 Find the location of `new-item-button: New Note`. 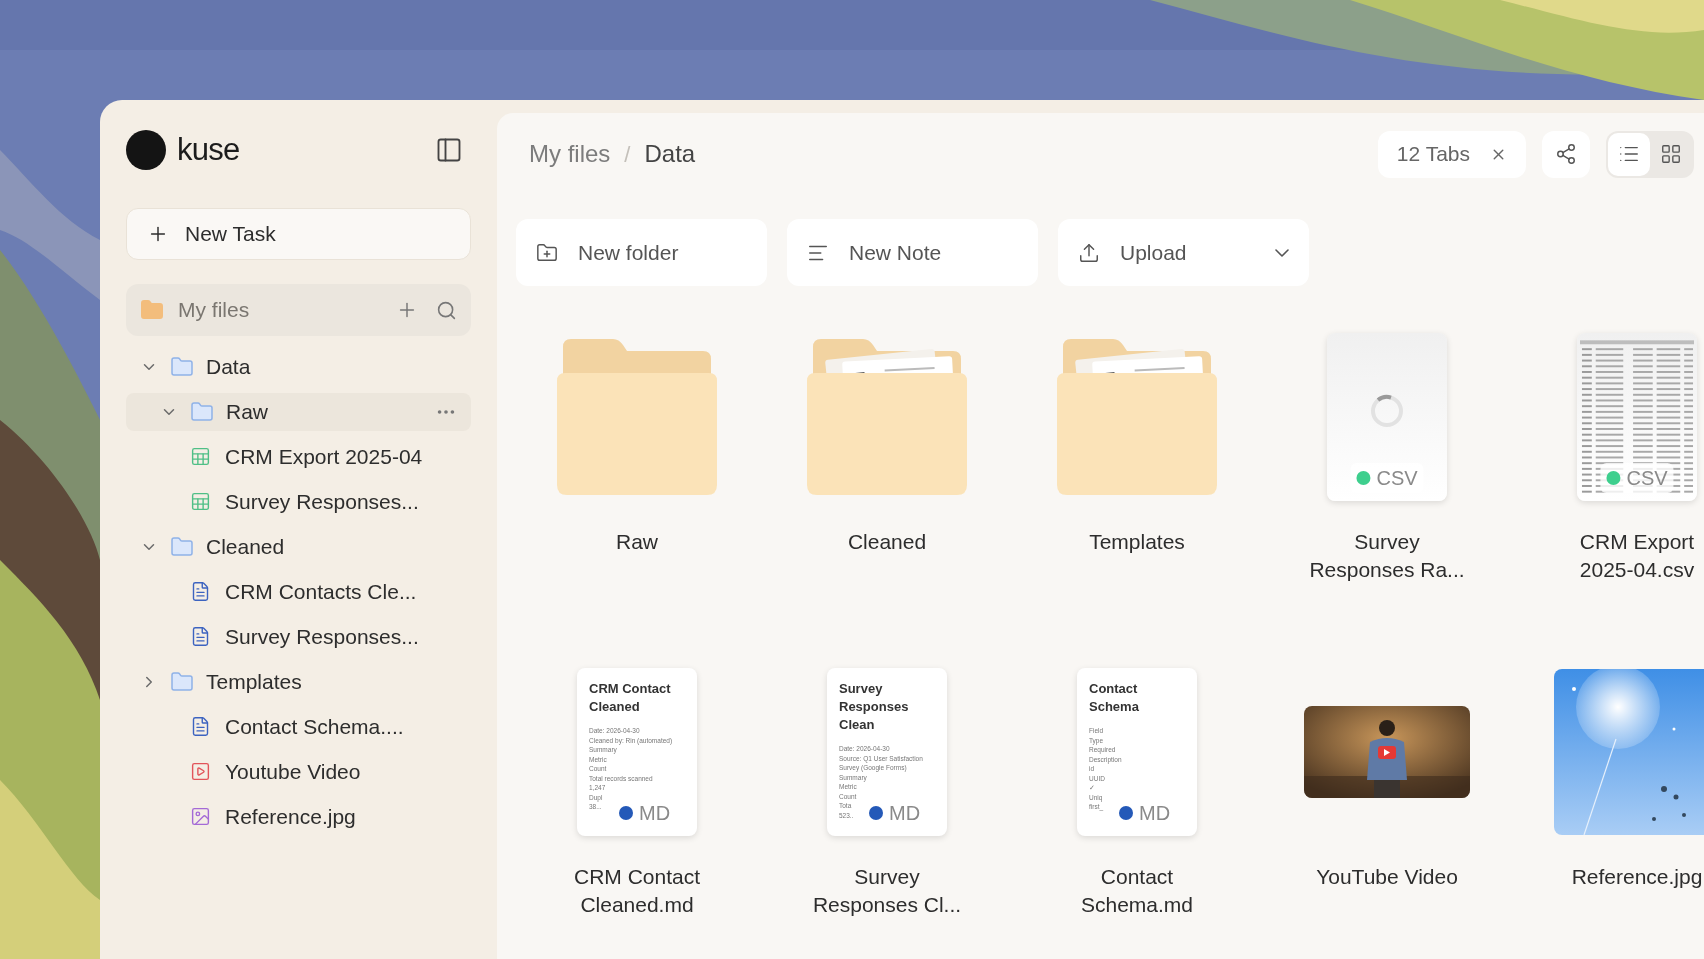

new-item-button: New Note is located at coordinates (912, 252).